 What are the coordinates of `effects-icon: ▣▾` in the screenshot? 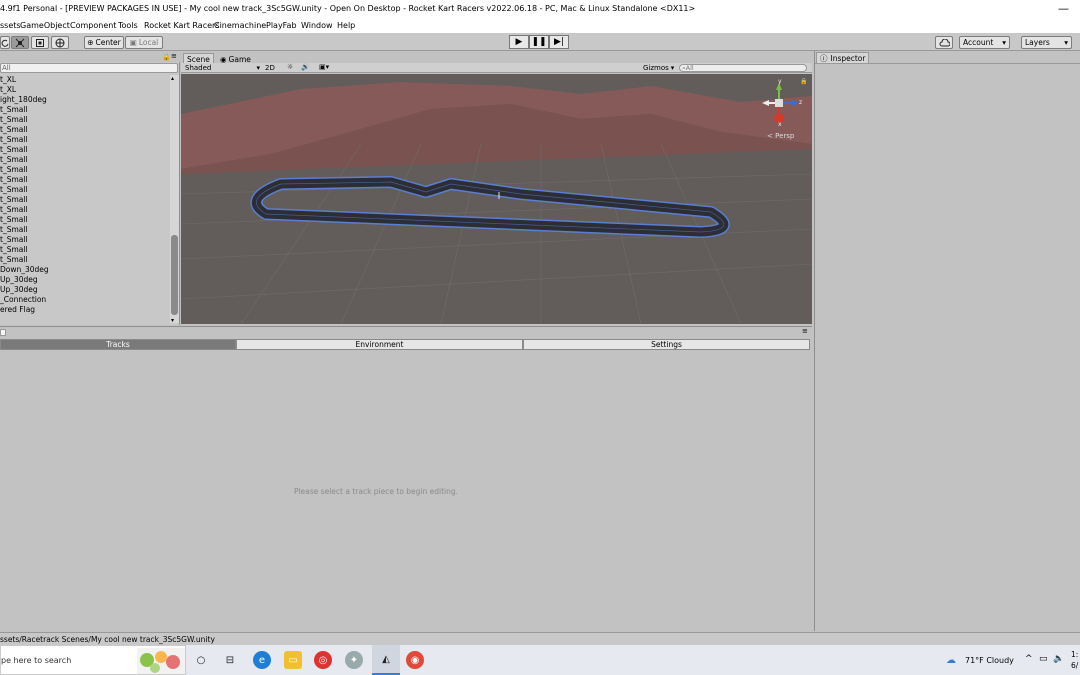 It's located at (324, 67).